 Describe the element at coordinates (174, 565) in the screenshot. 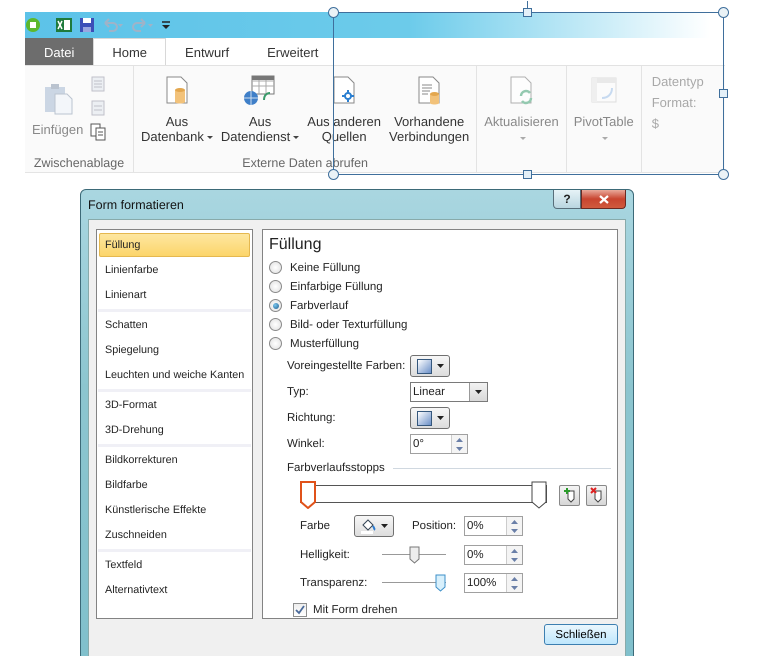

I see `category-item: Textfeld` at that location.